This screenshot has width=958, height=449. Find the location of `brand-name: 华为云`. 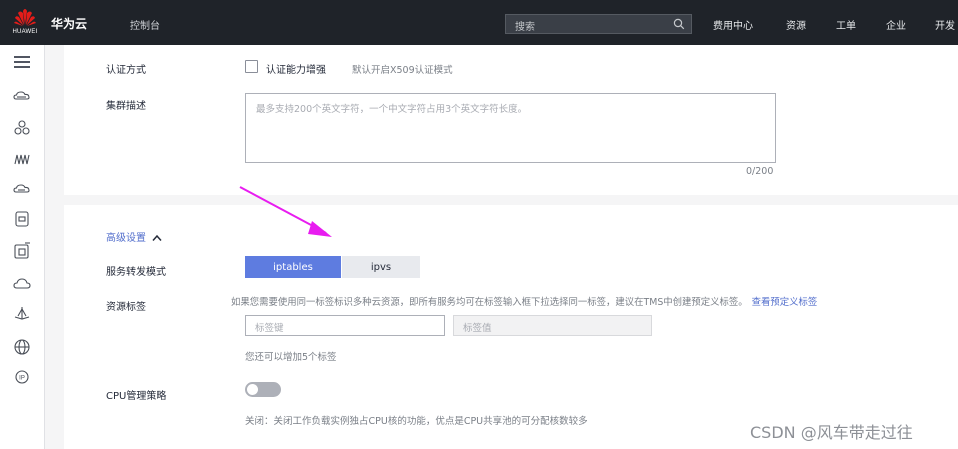

brand-name: 华为云 is located at coordinates (69, 23).